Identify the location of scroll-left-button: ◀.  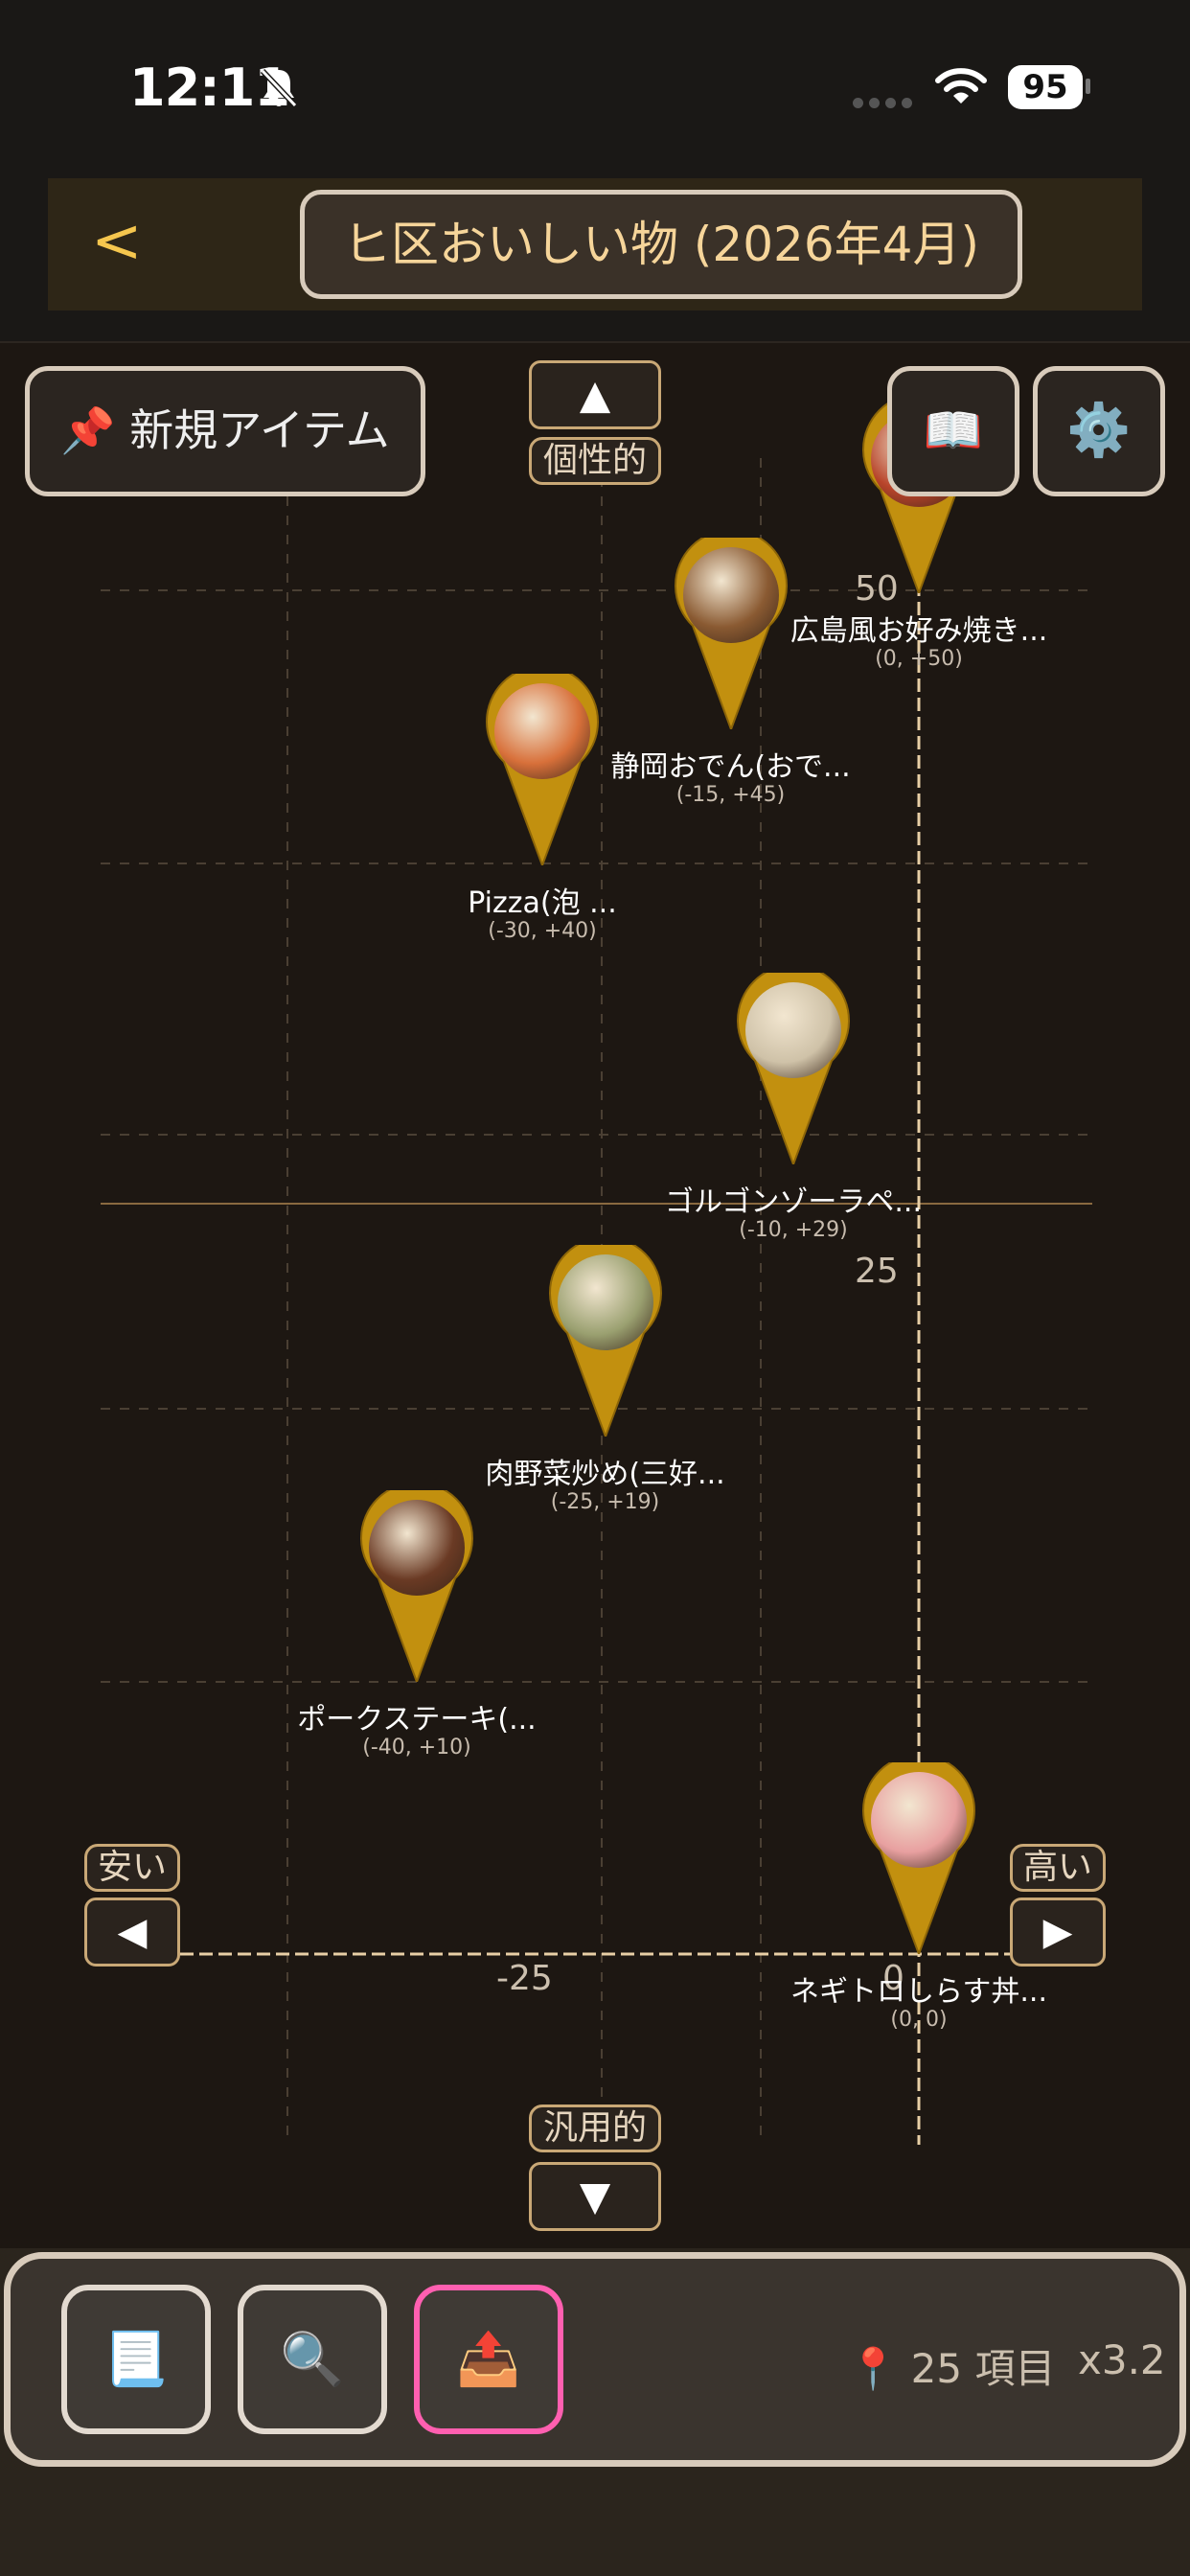
(132, 1932).